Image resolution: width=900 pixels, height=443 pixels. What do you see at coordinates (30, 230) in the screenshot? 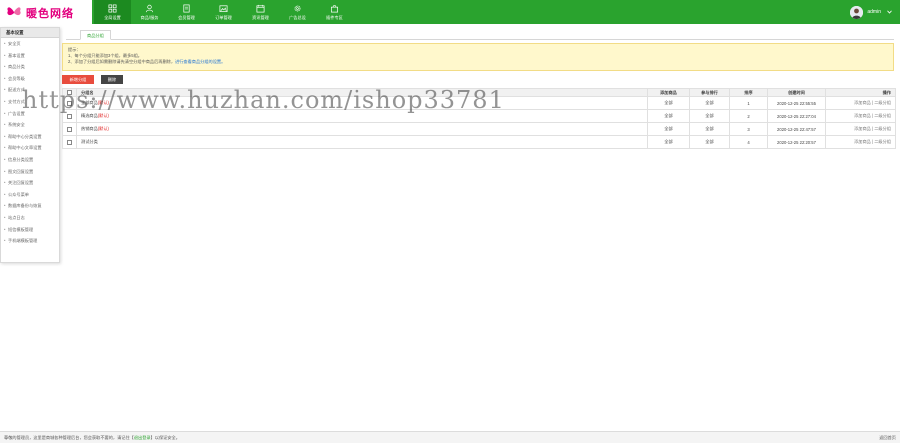
I see `sidebar-item: 短信模板管理` at bounding box center [30, 230].